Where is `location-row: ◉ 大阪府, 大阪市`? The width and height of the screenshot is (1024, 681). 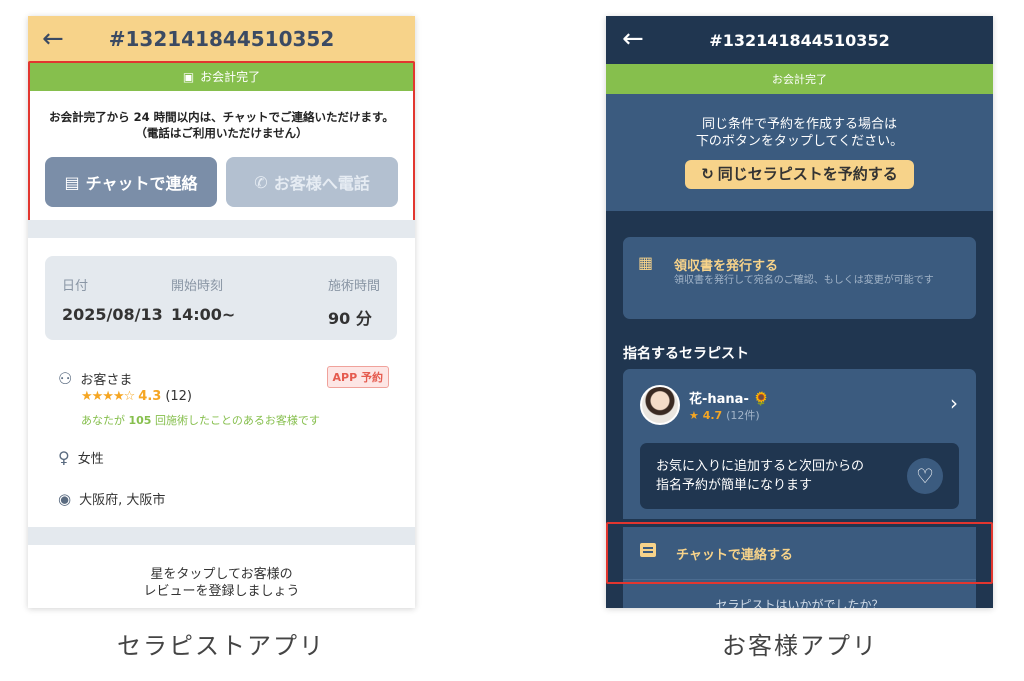
location-row: ◉ 大阪府, 大阪市 is located at coordinates (112, 499).